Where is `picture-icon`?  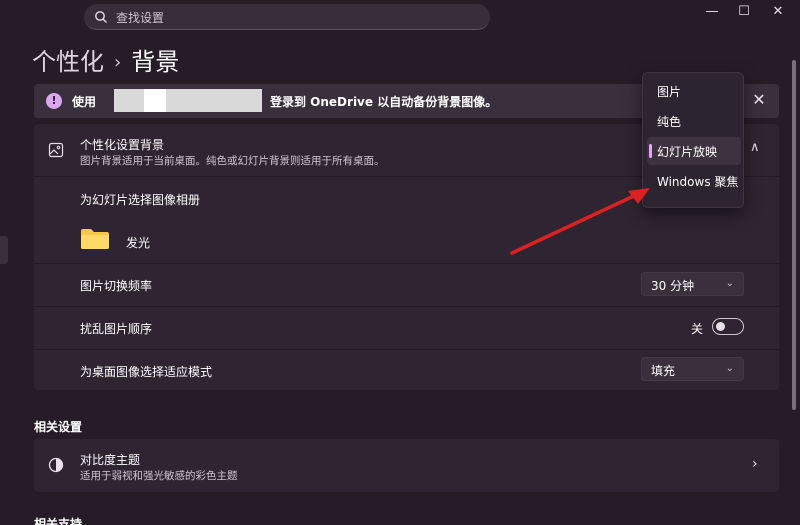
picture-icon is located at coordinates (56, 150).